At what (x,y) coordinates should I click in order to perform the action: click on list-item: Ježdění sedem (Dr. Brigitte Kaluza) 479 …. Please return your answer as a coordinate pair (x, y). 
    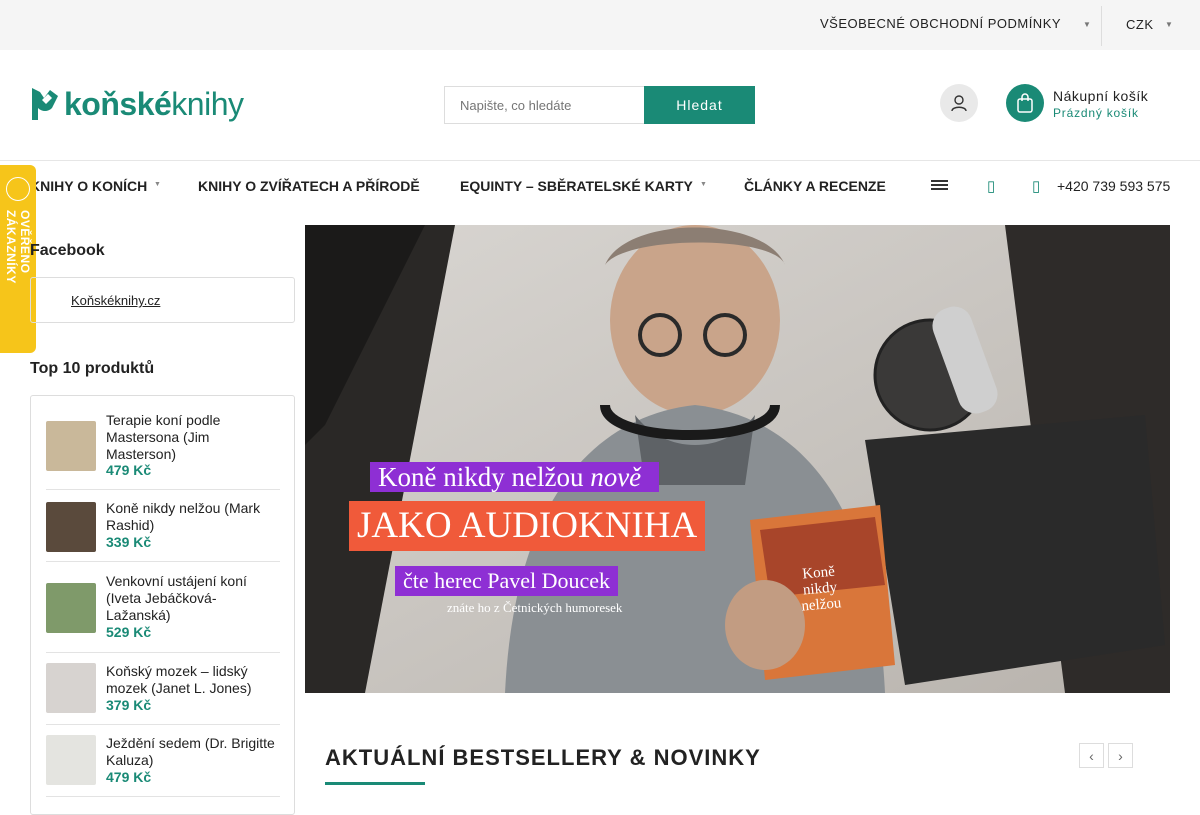
    Looking at the image, I should click on (163, 766).